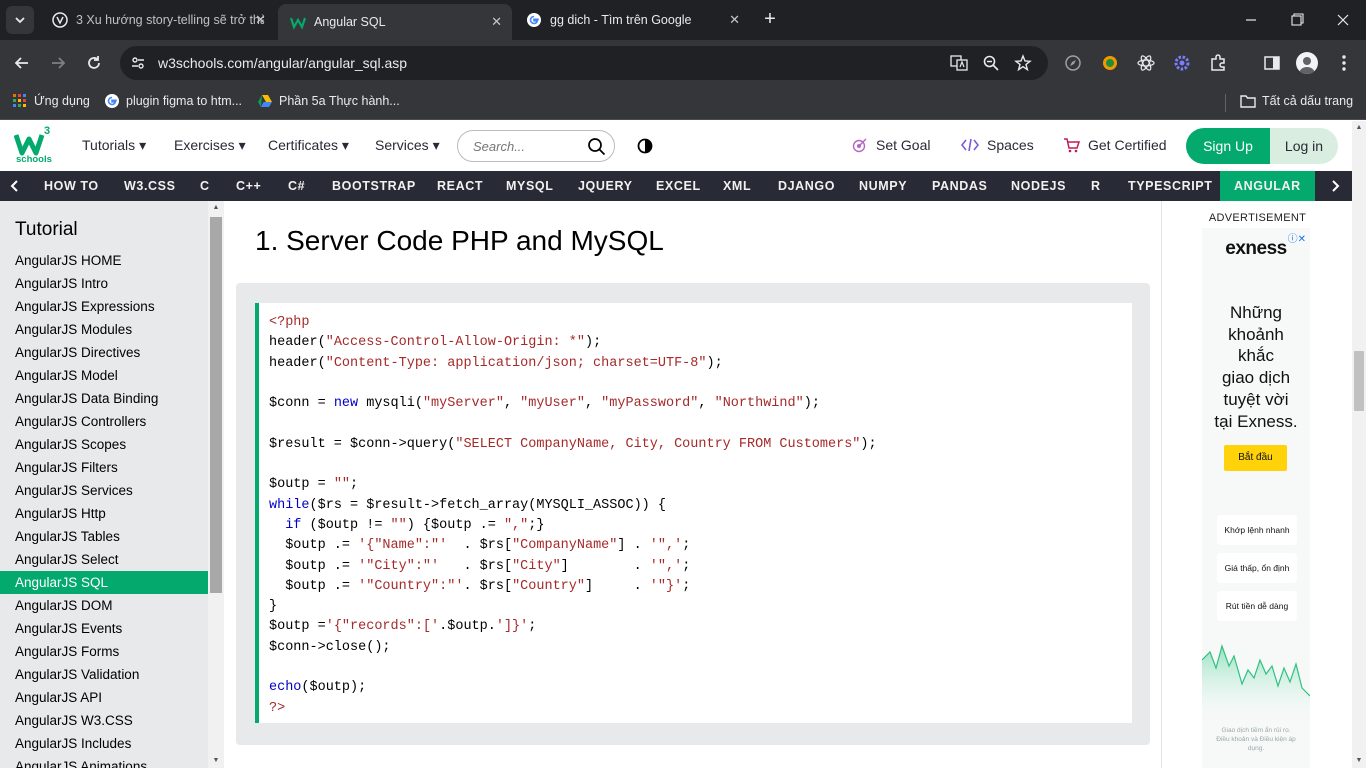 This screenshot has height=768, width=1366. Describe the element at coordinates (1335, 186) in the screenshot. I see `scroll-right-button` at that location.